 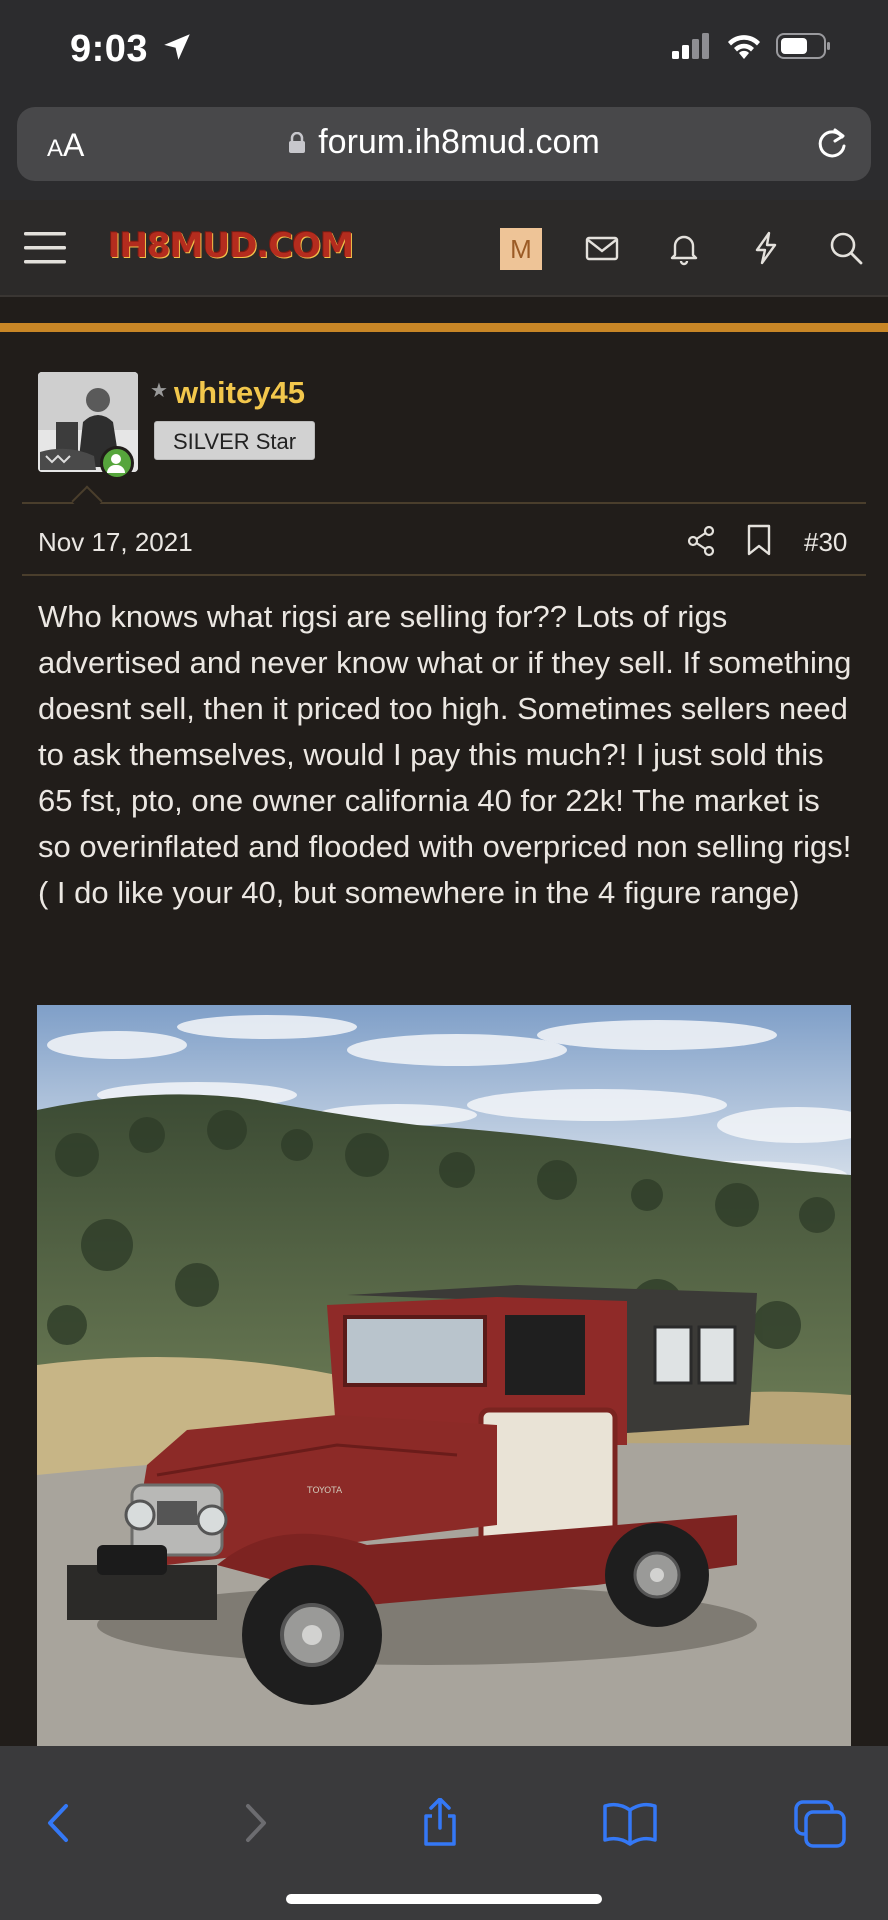 I want to click on browser-address-area: AA forum.ih8mud.com, so click(x=444, y=150).